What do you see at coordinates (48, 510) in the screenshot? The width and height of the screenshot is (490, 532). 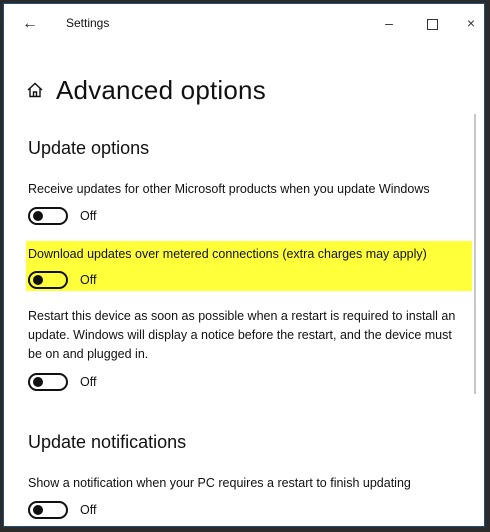 I see `toggle-switch-restart-notification` at bounding box center [48, 510].